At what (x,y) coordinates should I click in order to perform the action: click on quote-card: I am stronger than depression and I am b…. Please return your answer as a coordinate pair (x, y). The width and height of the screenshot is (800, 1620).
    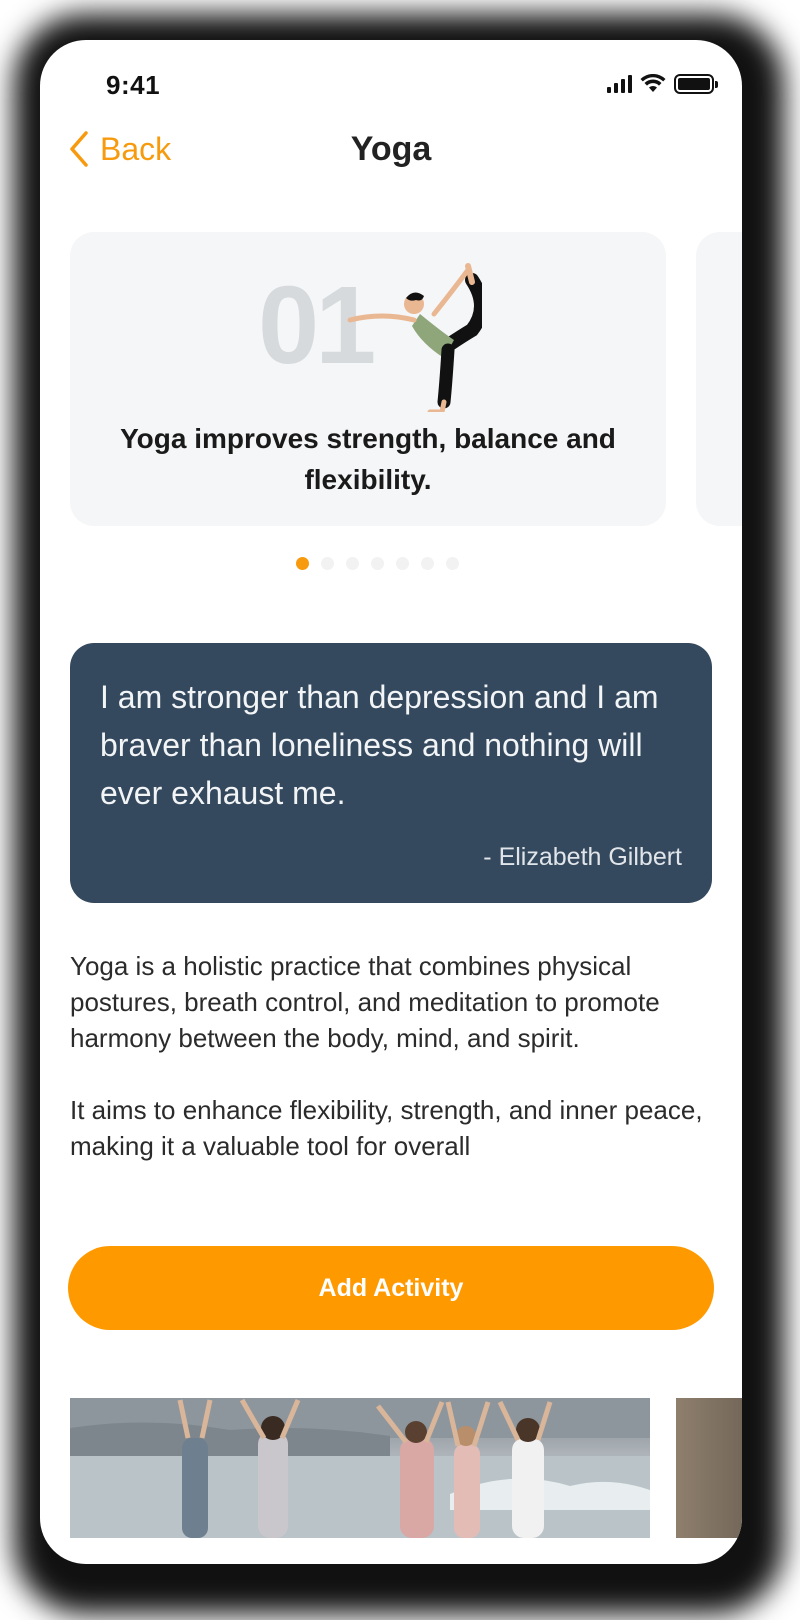
    Looking at the image, I should click on (391, 773).